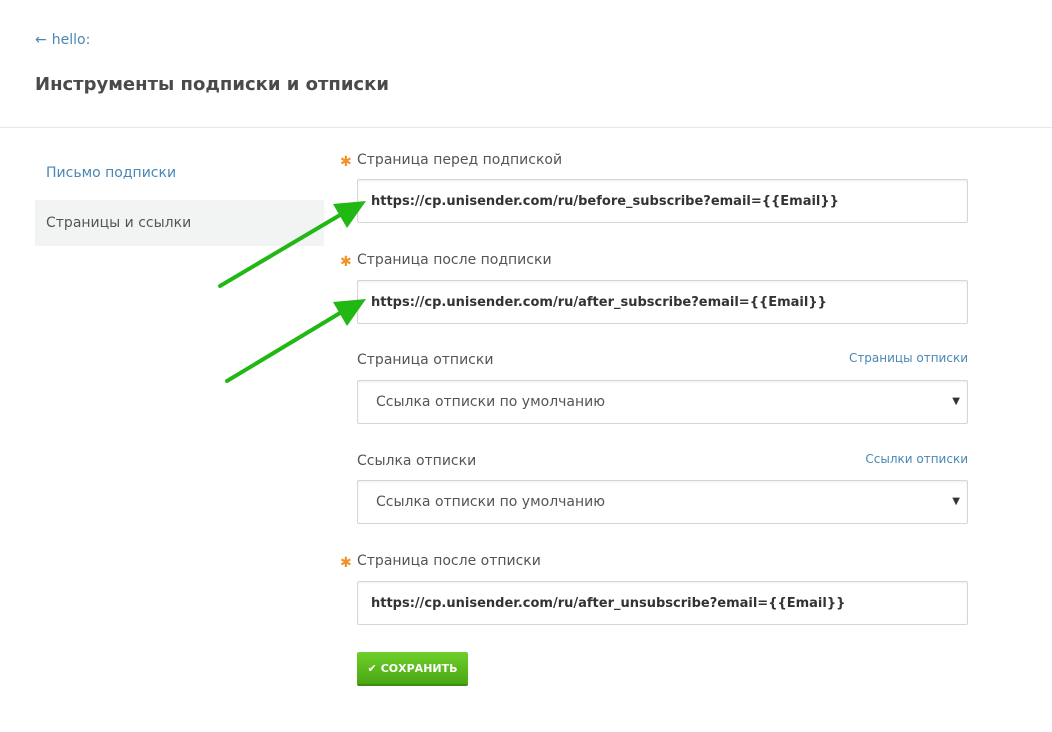 The width and height of the screenshot is (1052, 732). I want to click on before-subscribe-label: Страница перед подпиской, so click(460, 160).